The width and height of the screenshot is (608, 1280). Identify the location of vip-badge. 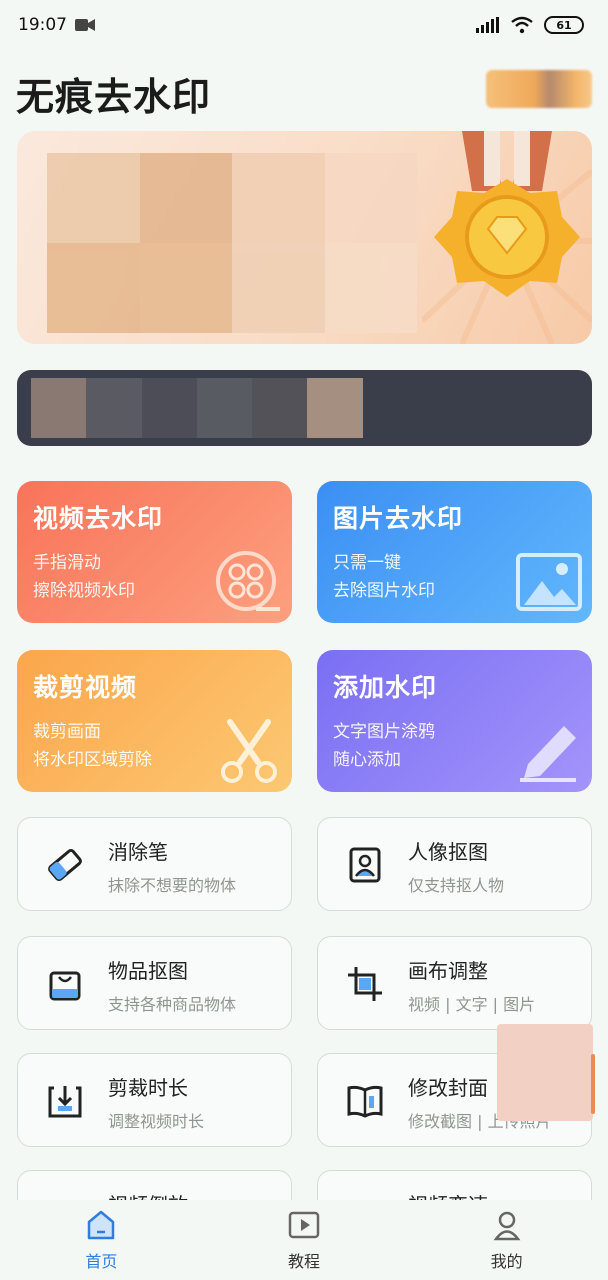
(539, 89).